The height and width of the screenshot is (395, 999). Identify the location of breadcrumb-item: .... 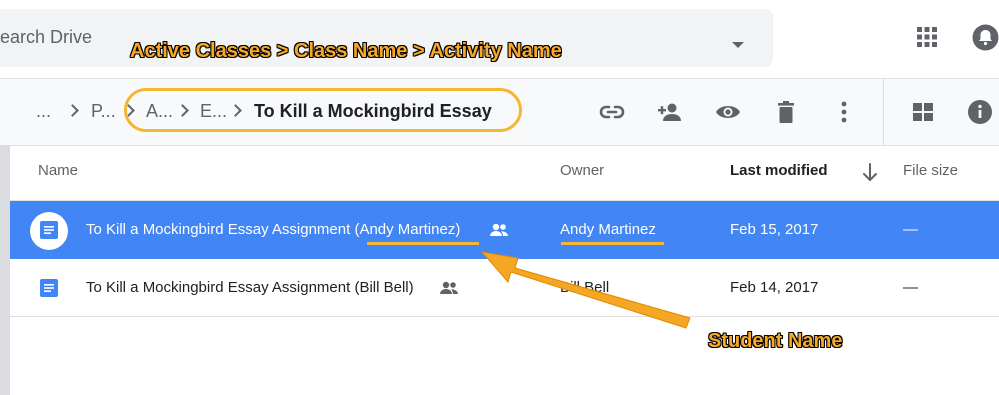
(43, 111).